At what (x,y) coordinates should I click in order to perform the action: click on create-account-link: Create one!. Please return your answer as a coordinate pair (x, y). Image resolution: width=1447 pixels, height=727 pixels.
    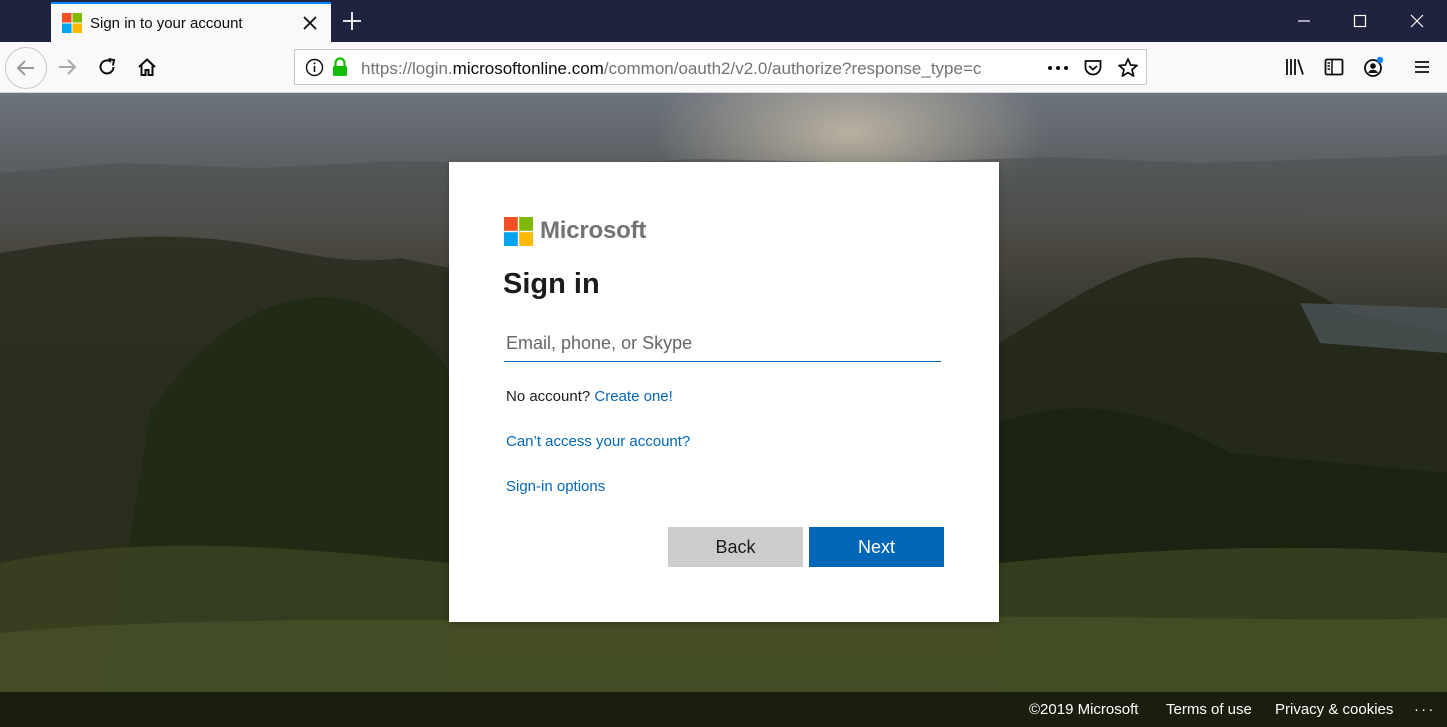
    Looking at the image, I should click on (633, 396).